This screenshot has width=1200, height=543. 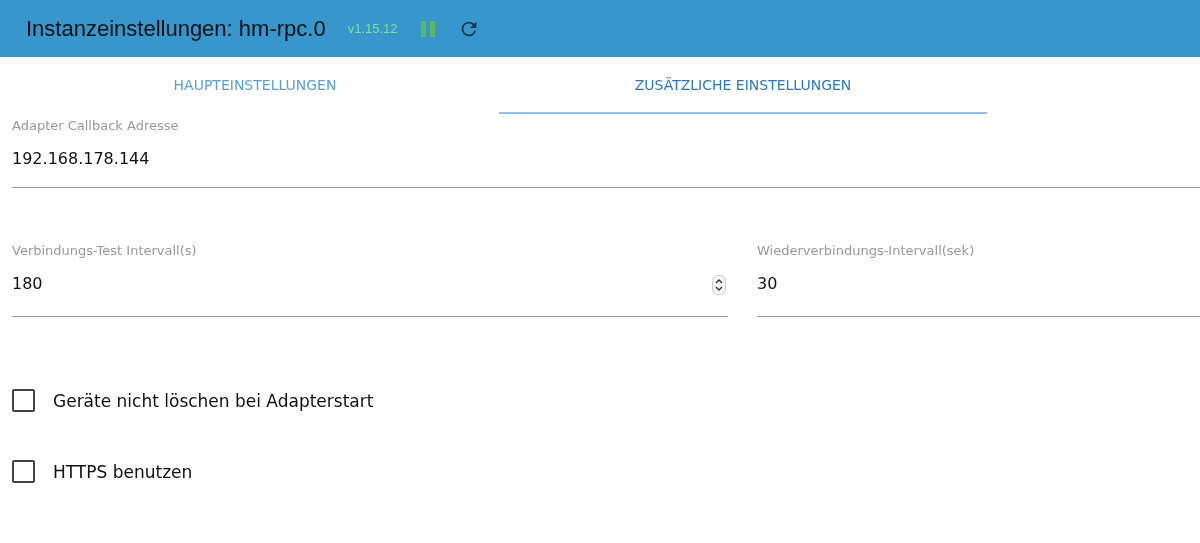 What do you see at coordinates (96, 125) in the screenshot?
I see `field-label: Adapter Callback Adresse` at bounding box center [96, 125].